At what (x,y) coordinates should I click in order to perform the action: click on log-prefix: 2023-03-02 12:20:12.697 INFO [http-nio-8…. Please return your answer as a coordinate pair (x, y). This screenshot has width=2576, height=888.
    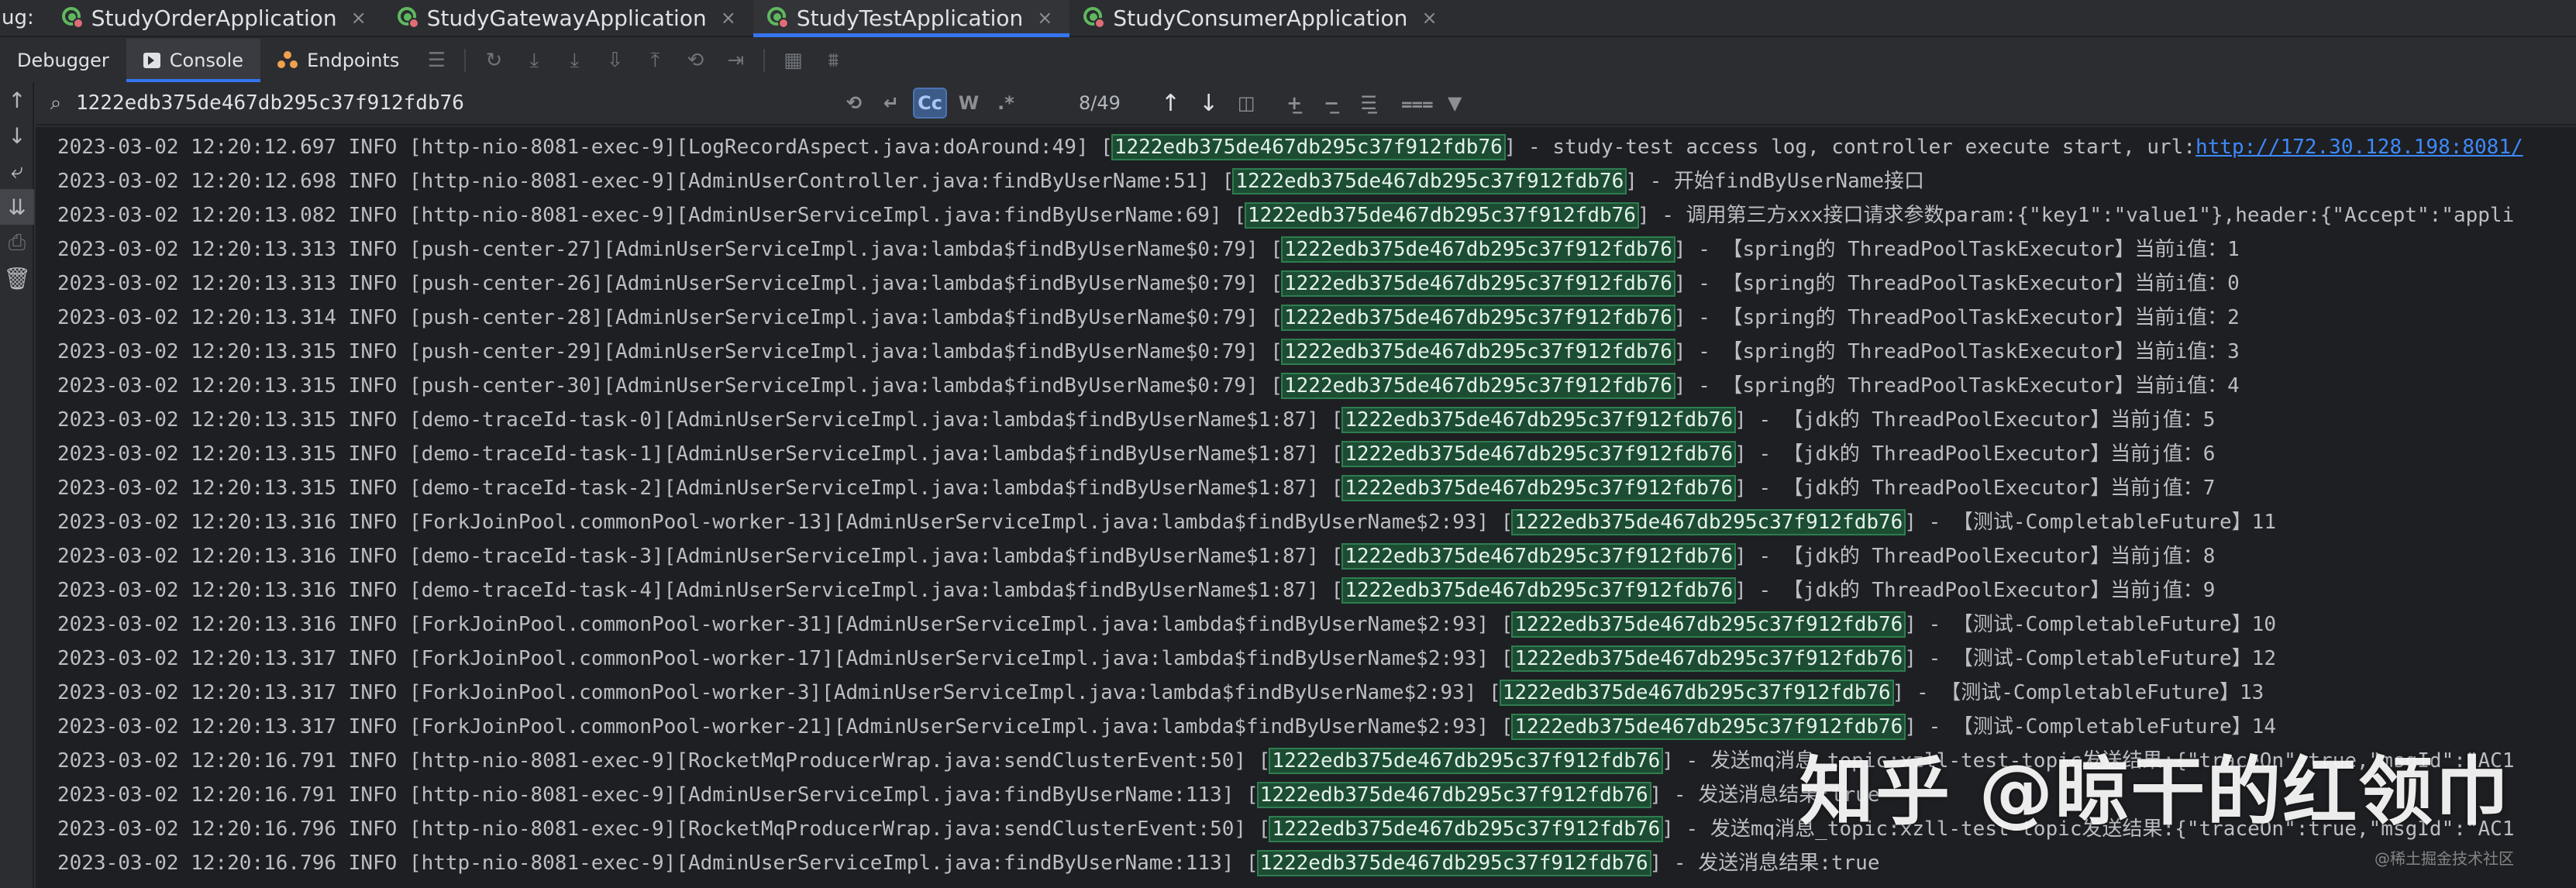
    Looking at the image, I should click on (585, 148).